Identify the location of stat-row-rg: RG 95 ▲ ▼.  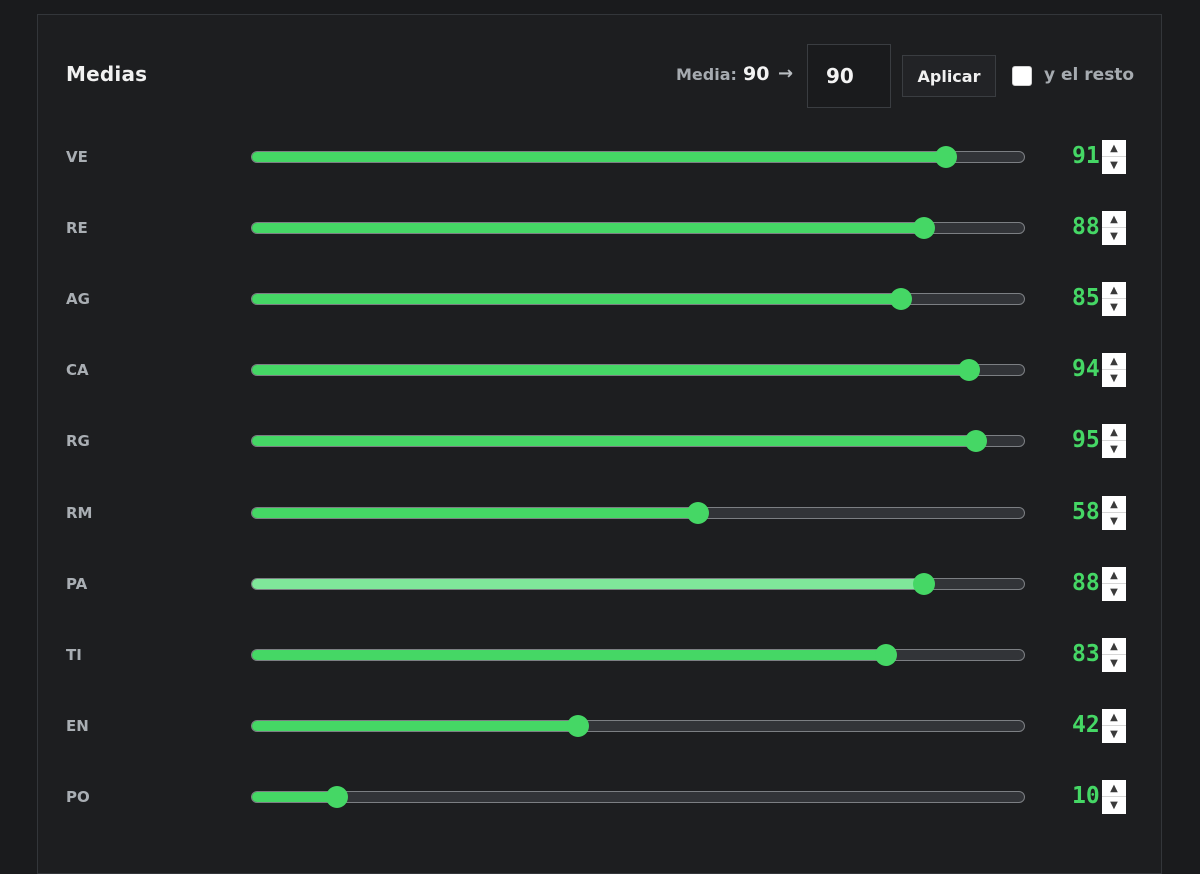
(600, 441).